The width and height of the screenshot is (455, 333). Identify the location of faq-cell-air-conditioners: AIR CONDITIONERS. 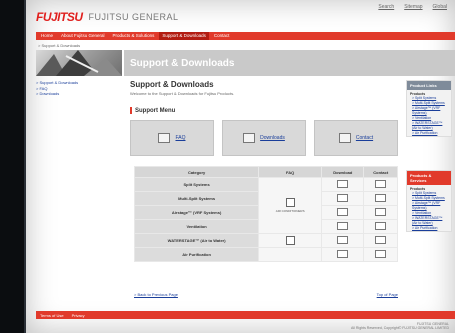
(290, 205).